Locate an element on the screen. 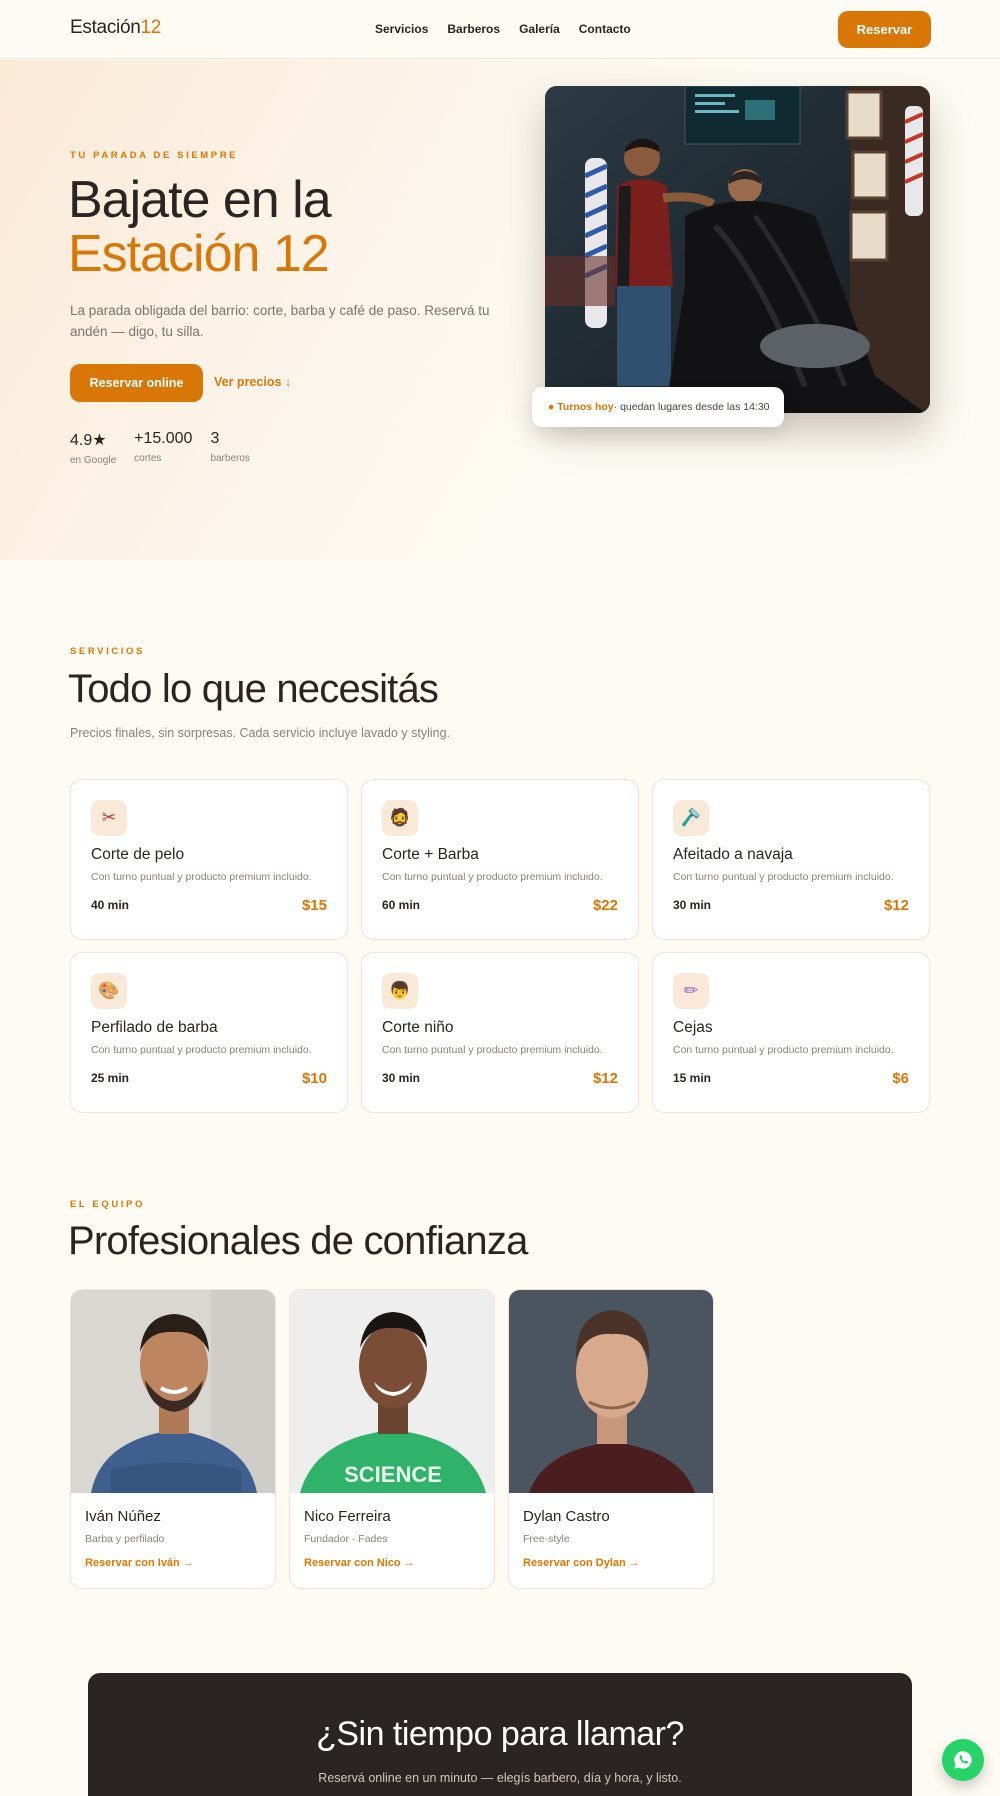 This screenshot has height=1796, width=1000. brow-pencil-icon: ✏ is located at coordinates (691, 991).